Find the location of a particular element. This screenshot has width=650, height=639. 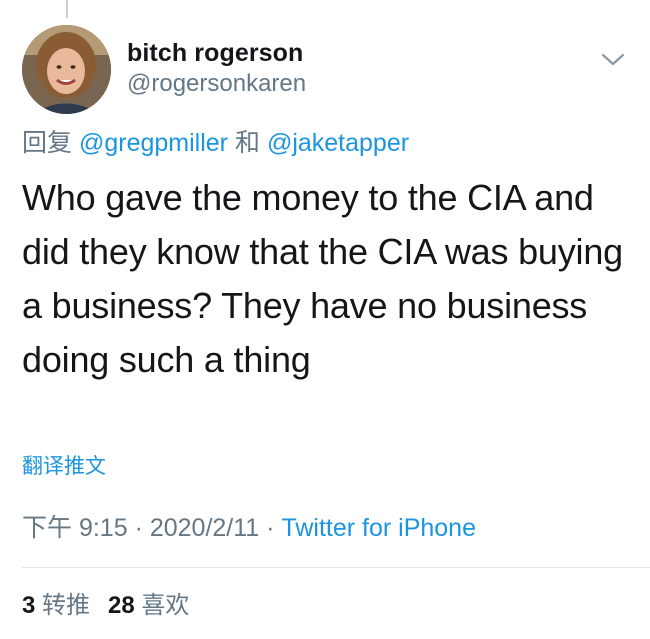

translate-tweet-link: 翻译推文 is located at coordinates (64, 467).